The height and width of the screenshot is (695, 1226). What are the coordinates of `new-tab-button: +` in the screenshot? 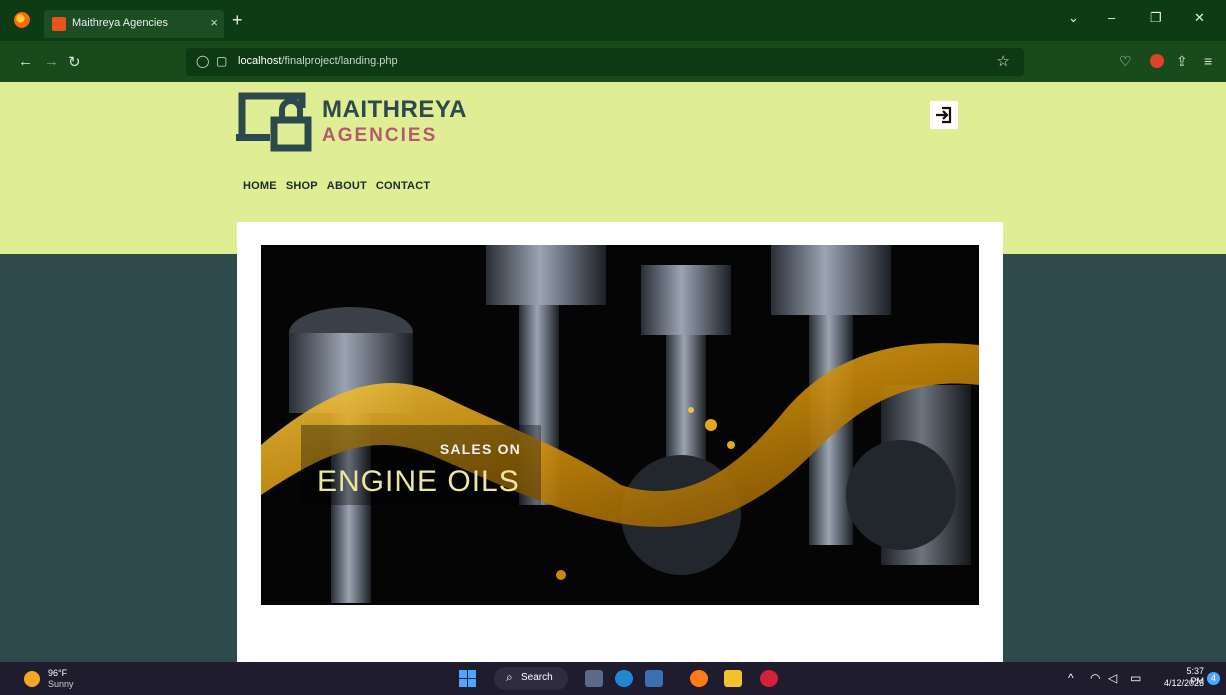 It's located at (237, 20).